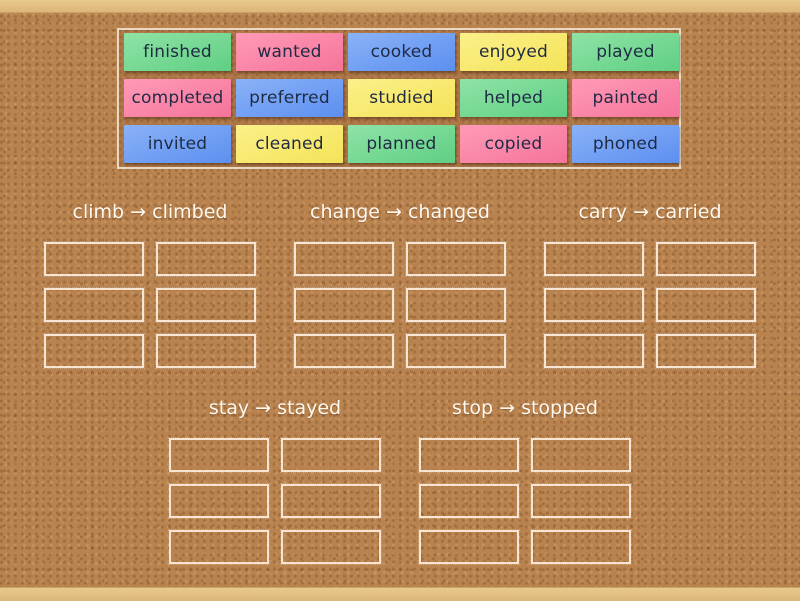  I want to click on word-card-studied: studied, so click(401, 98).